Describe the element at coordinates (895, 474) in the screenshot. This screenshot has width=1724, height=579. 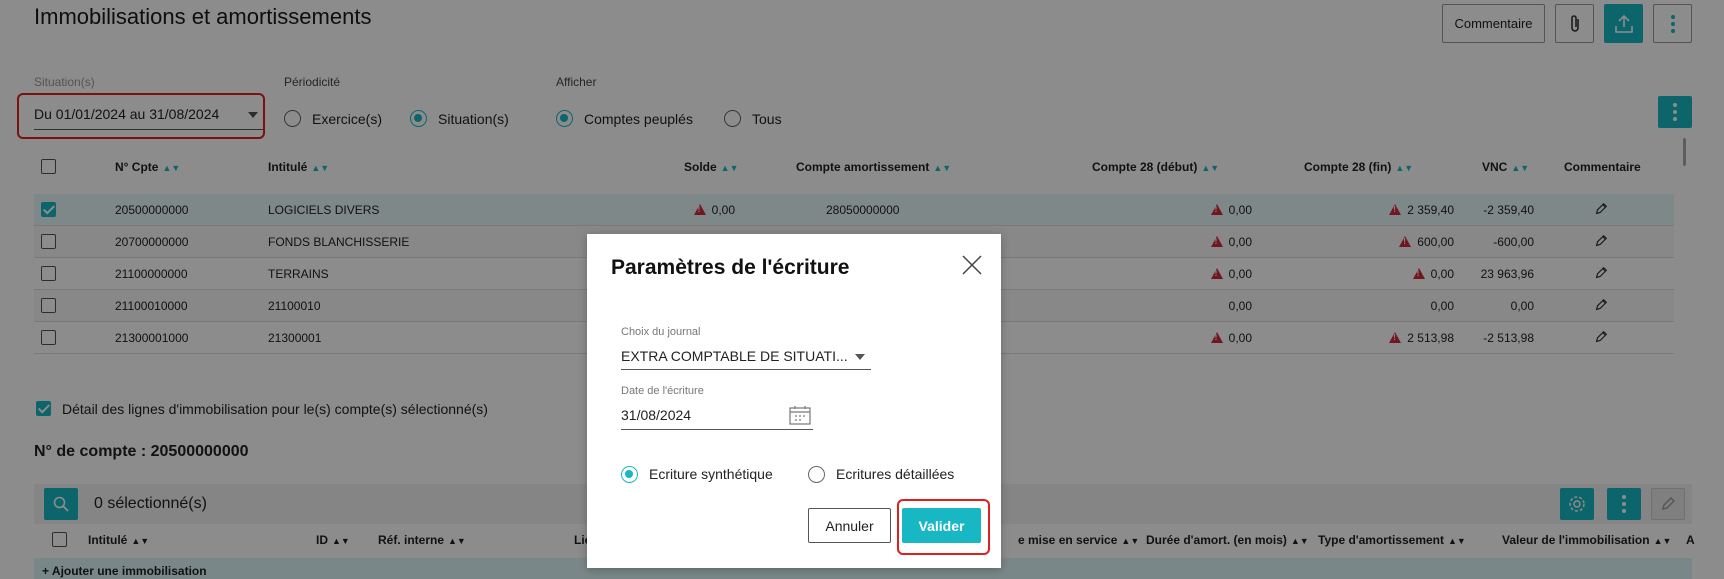
I see `radio-ecritures-detaillees-label: Ecritures détaillées` at that location.